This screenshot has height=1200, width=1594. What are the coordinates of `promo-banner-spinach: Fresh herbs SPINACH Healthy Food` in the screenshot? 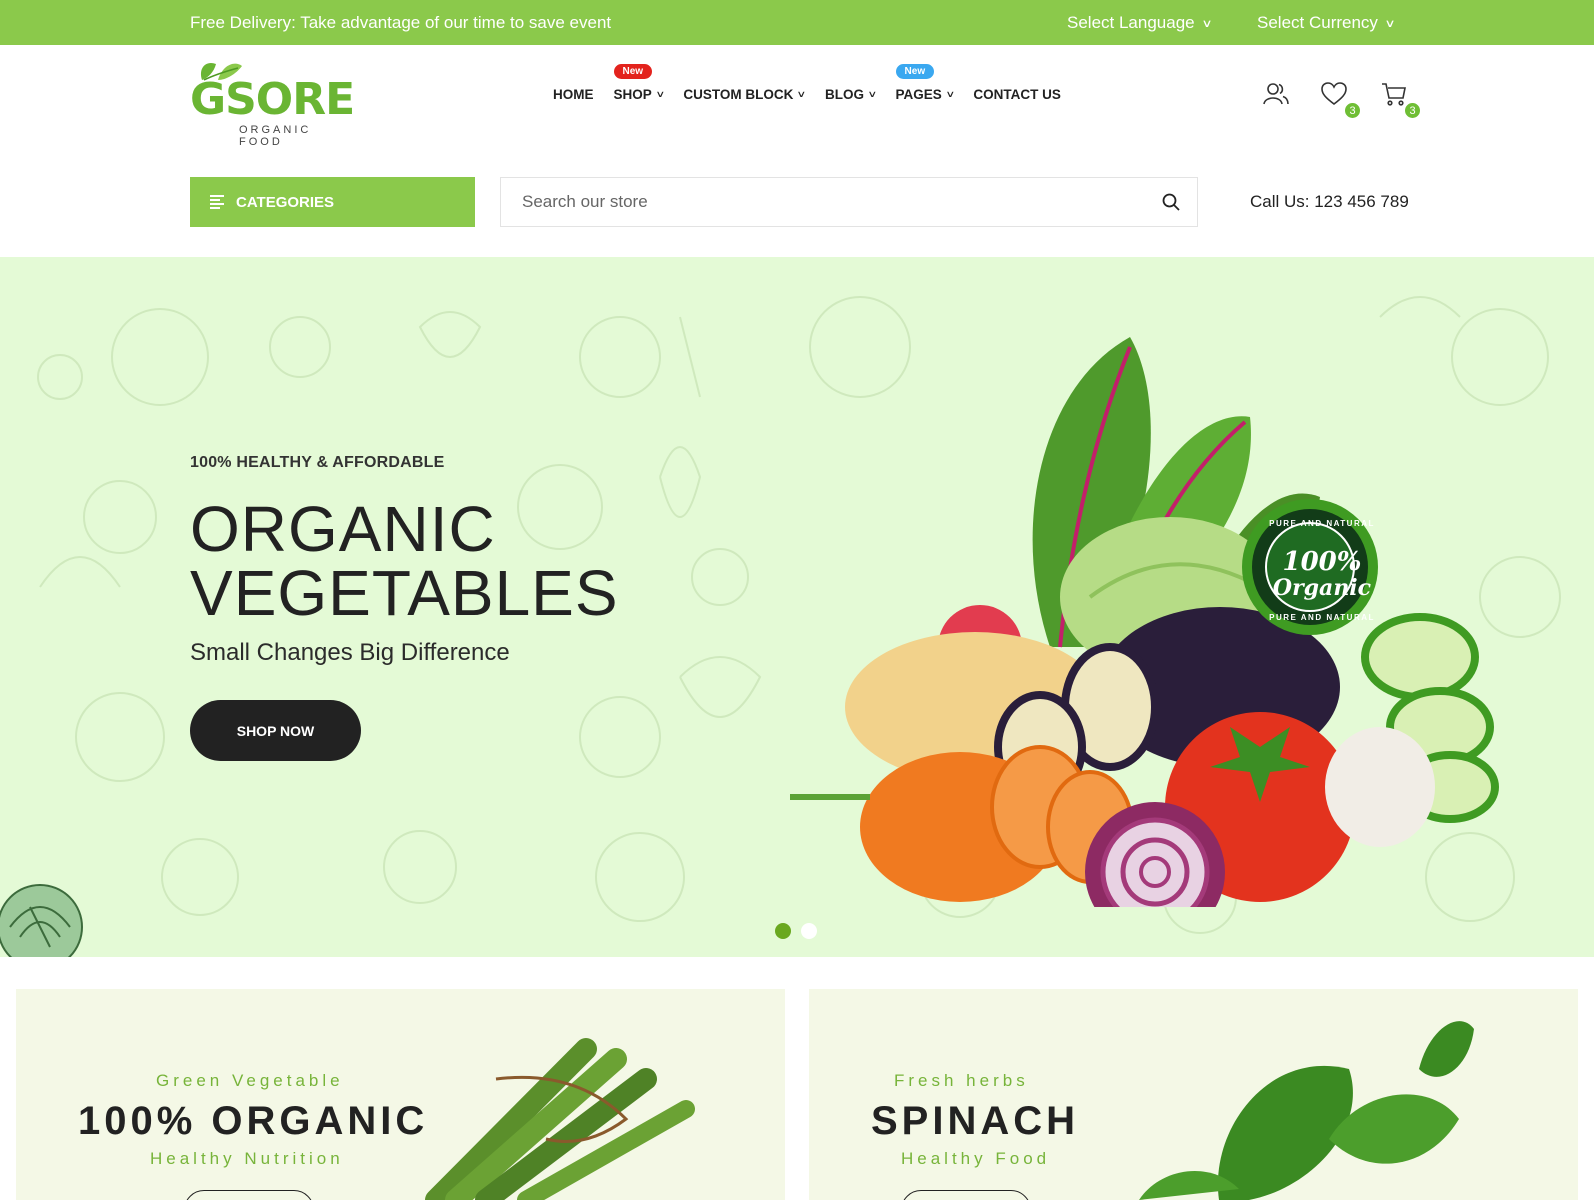 It's located at (1193, 1094).